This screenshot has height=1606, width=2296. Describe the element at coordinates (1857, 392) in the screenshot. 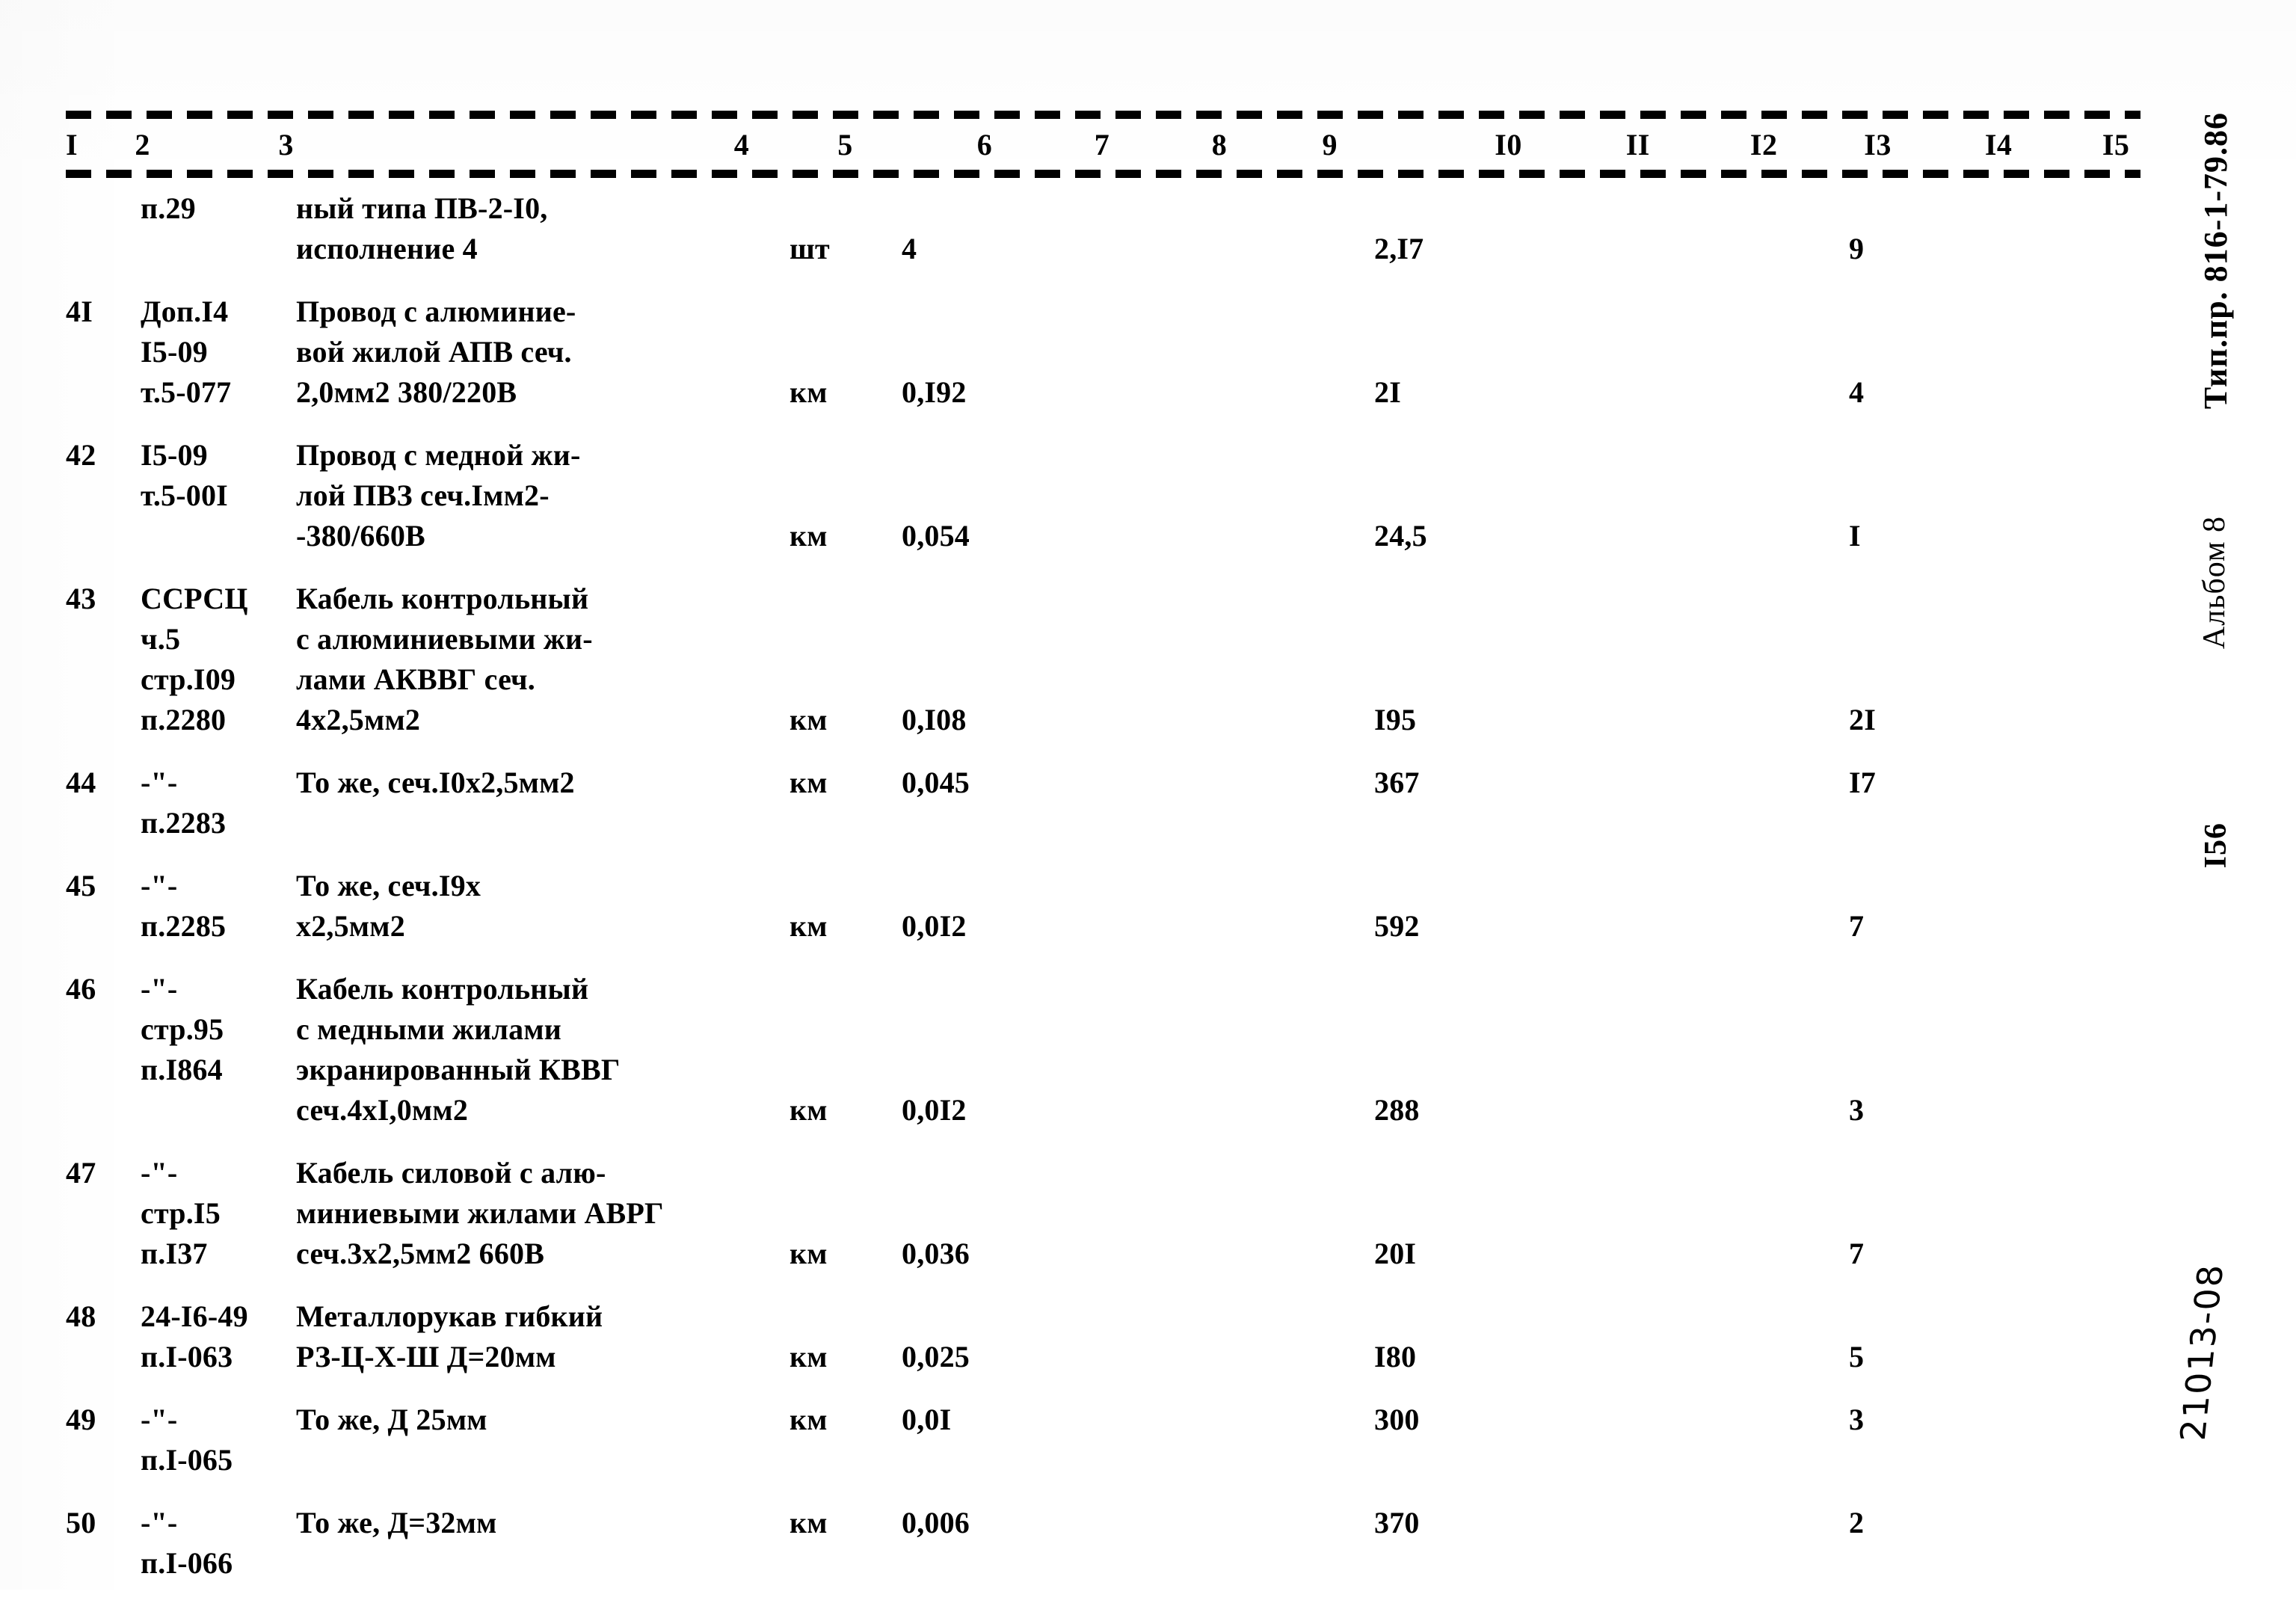

I see `row-value-col13: 4` at that location.